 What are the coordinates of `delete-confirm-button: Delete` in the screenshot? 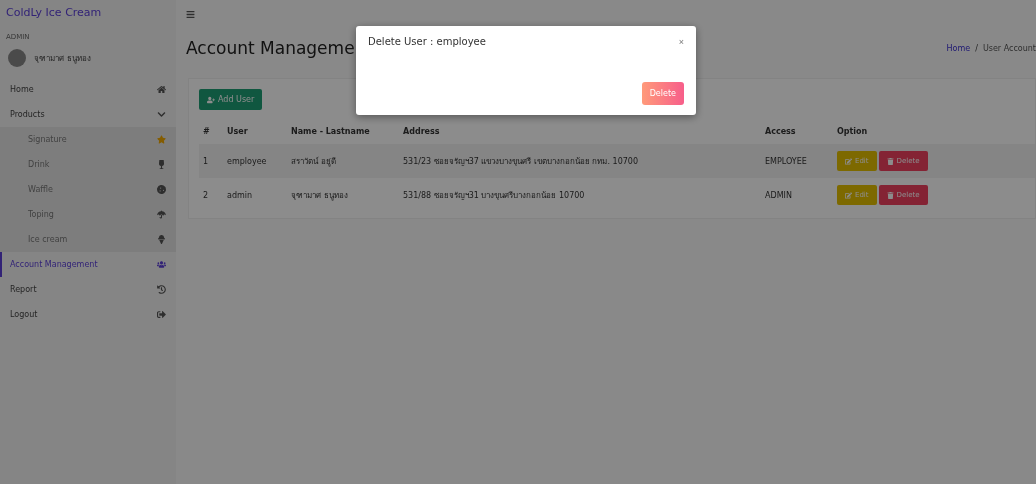 It's located at (662, 93).